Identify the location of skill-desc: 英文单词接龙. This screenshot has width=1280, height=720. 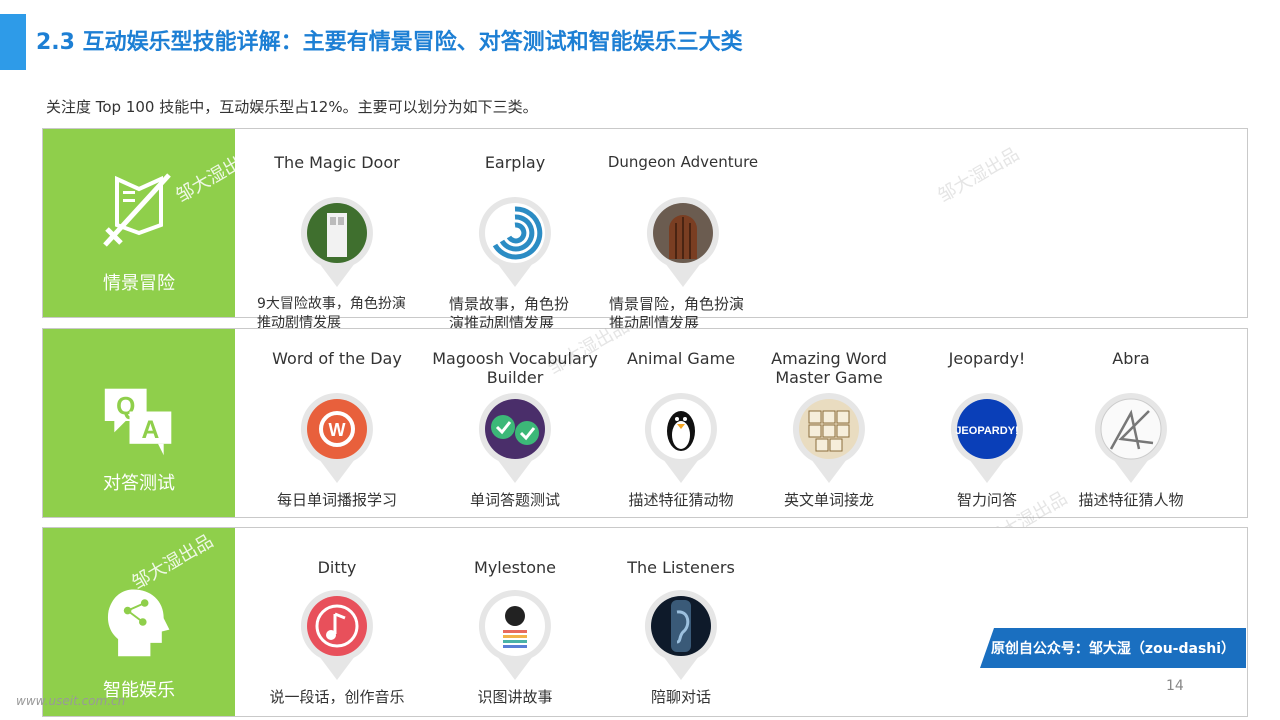
(828, 500).